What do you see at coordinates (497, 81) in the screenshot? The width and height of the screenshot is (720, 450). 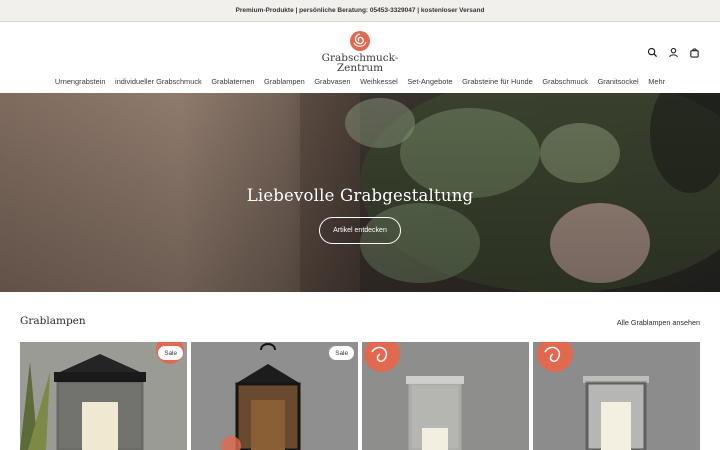 I see `nav-item-grabsteine-fuer-hunde: Grabsteine für Hunde` at bounding box center [497, 81].